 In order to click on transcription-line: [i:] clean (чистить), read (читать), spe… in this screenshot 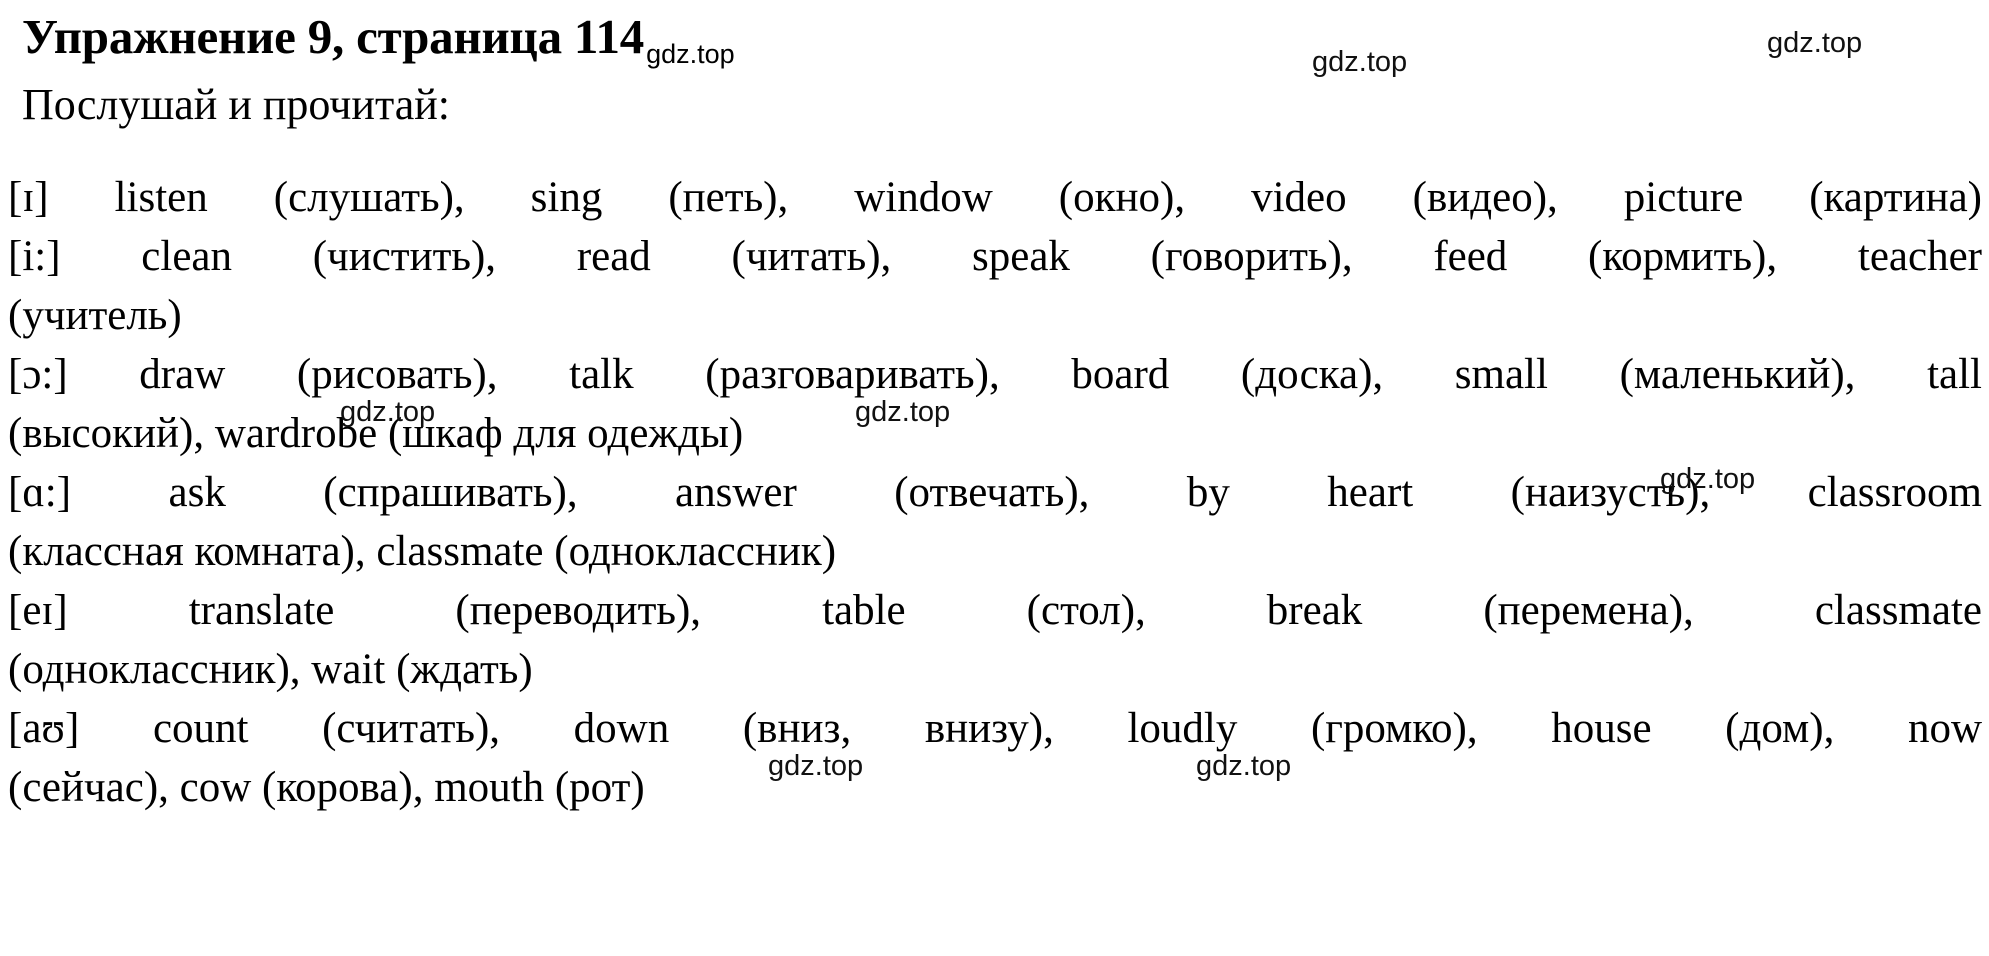, I will do `click(995, 256)`.